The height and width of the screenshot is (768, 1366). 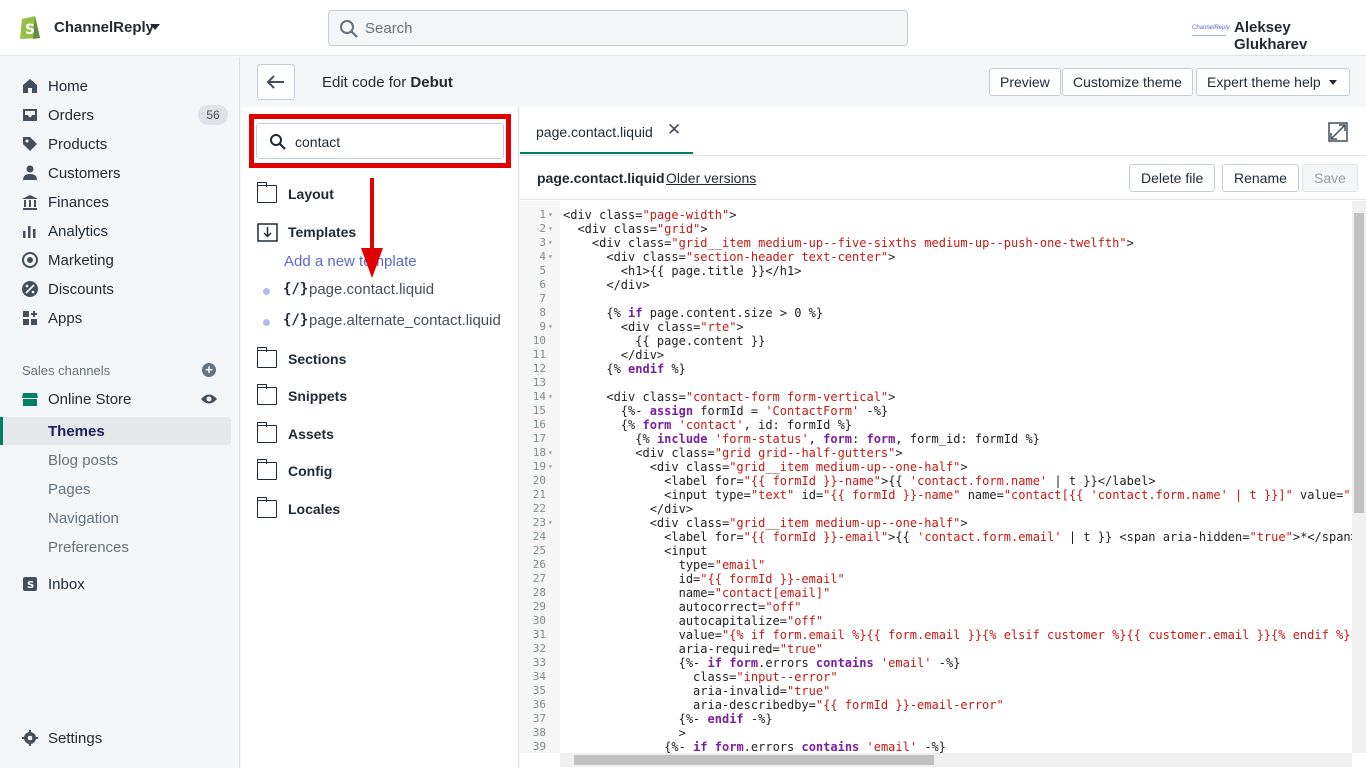 What do you see at coordinates (1127, 82) in the screenshot?
I see `customize-theme-button: Customize theme` at bounding box center [1127, 82].